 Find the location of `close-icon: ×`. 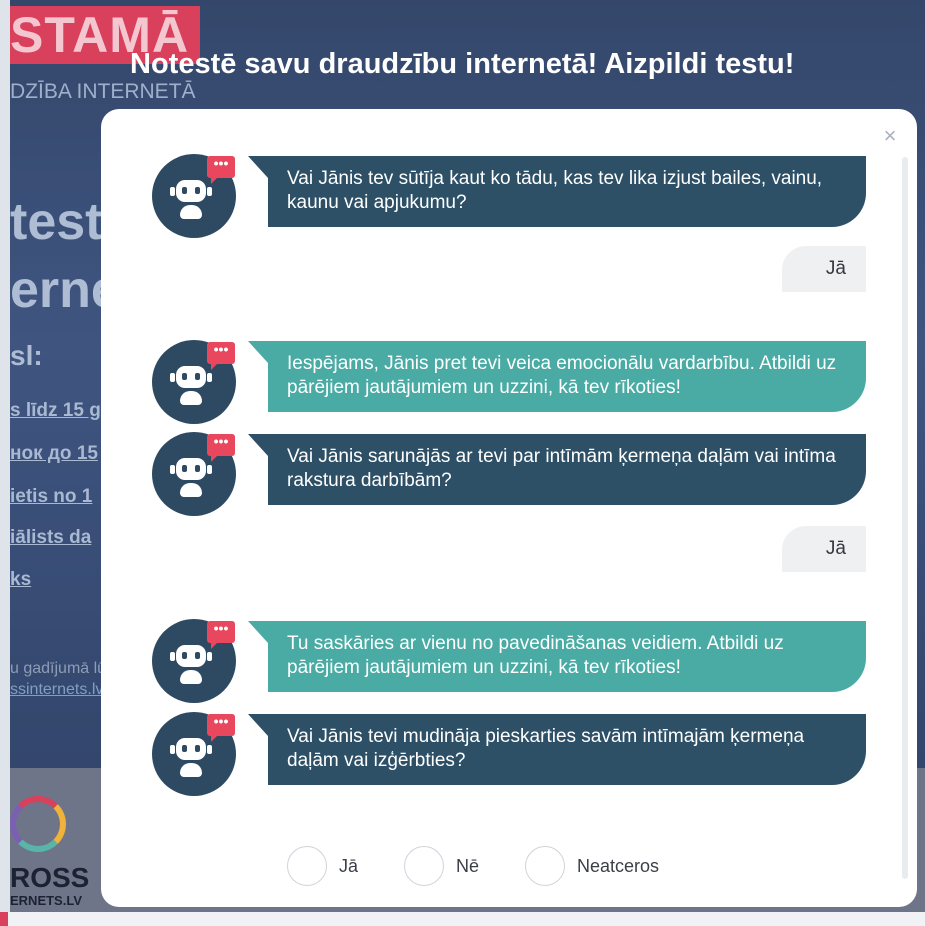

close-icon: × is located at coordinates (890, 136).